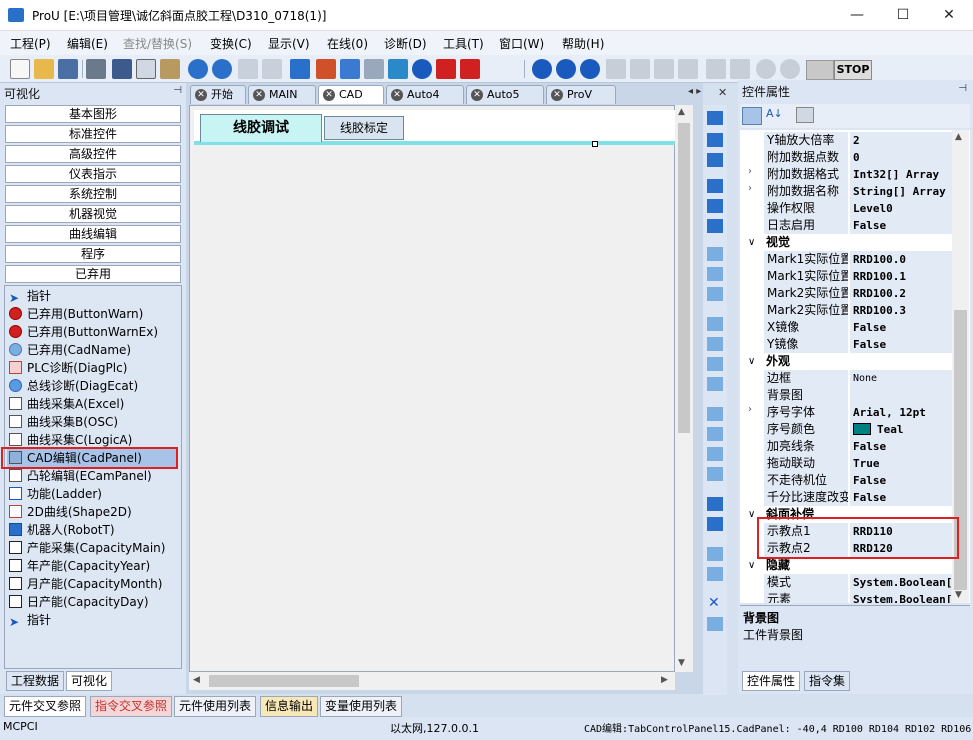 The height and width of the screenshot is (740, 973). What do you see at coordinates (89, 681) in the screenshot?
I see `tab-visualization: 可视化` at bounding box center [89, 681].